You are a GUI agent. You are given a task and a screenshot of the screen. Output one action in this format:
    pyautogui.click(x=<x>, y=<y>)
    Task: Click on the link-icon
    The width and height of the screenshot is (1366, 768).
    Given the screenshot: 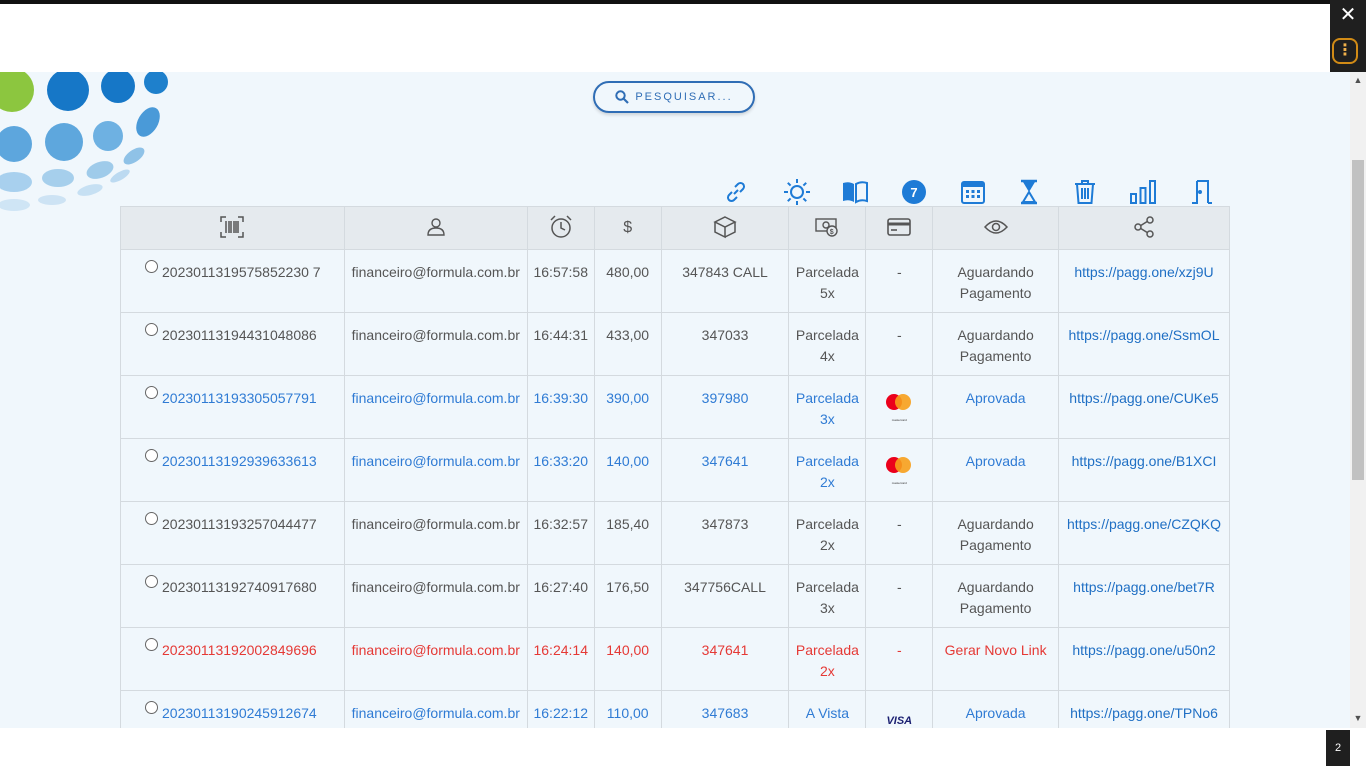 What is the action you would take?
    pyautogui.click(x=736, y=192)
    